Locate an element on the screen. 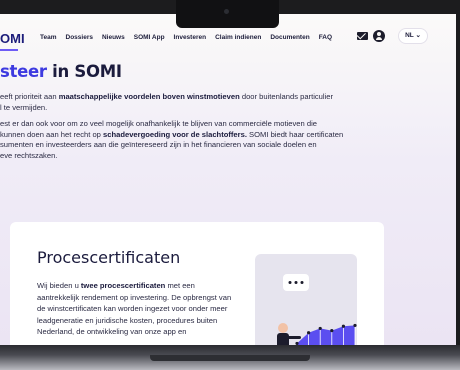 This screenshot has height=370, width=460. nav-item-documenten: Documenten is located at coordinates (289, 37).